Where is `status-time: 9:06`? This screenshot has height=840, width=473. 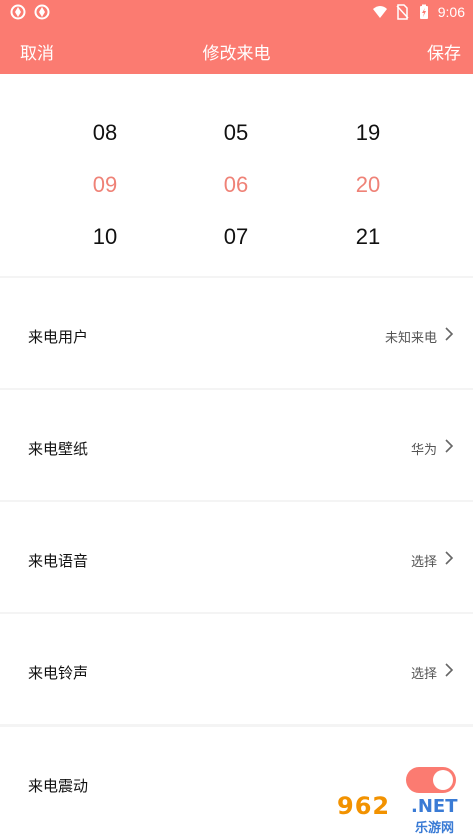 status-time: 9:06 is located at coordinates (451, 12).